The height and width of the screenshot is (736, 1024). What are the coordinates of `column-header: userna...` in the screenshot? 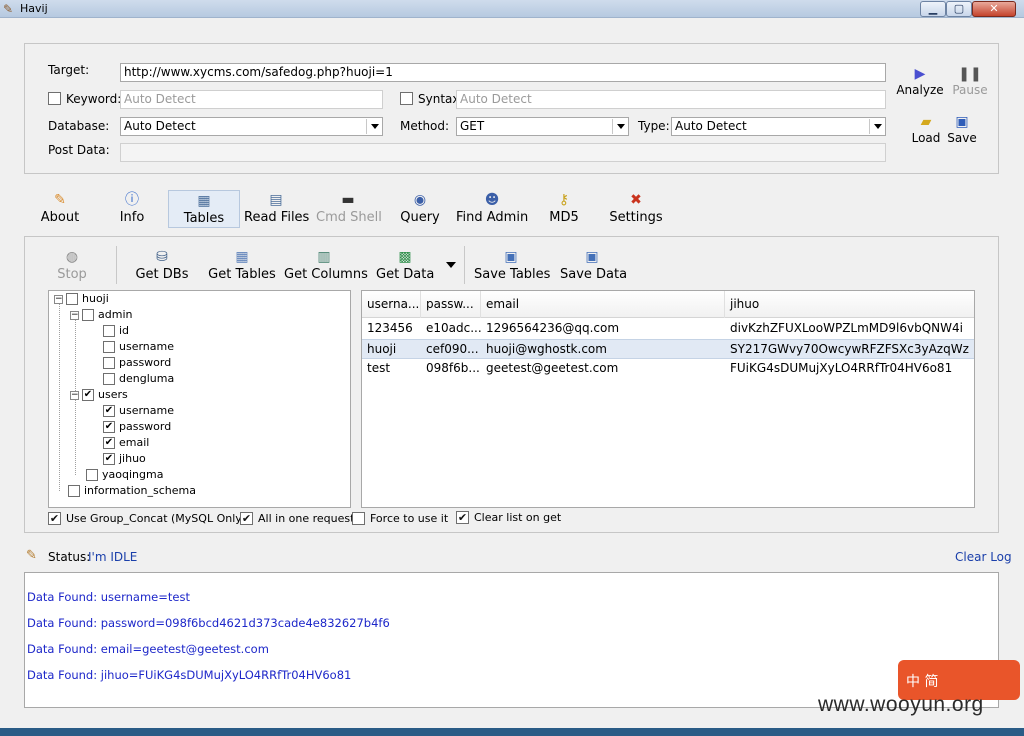 It's located at (391, 304).